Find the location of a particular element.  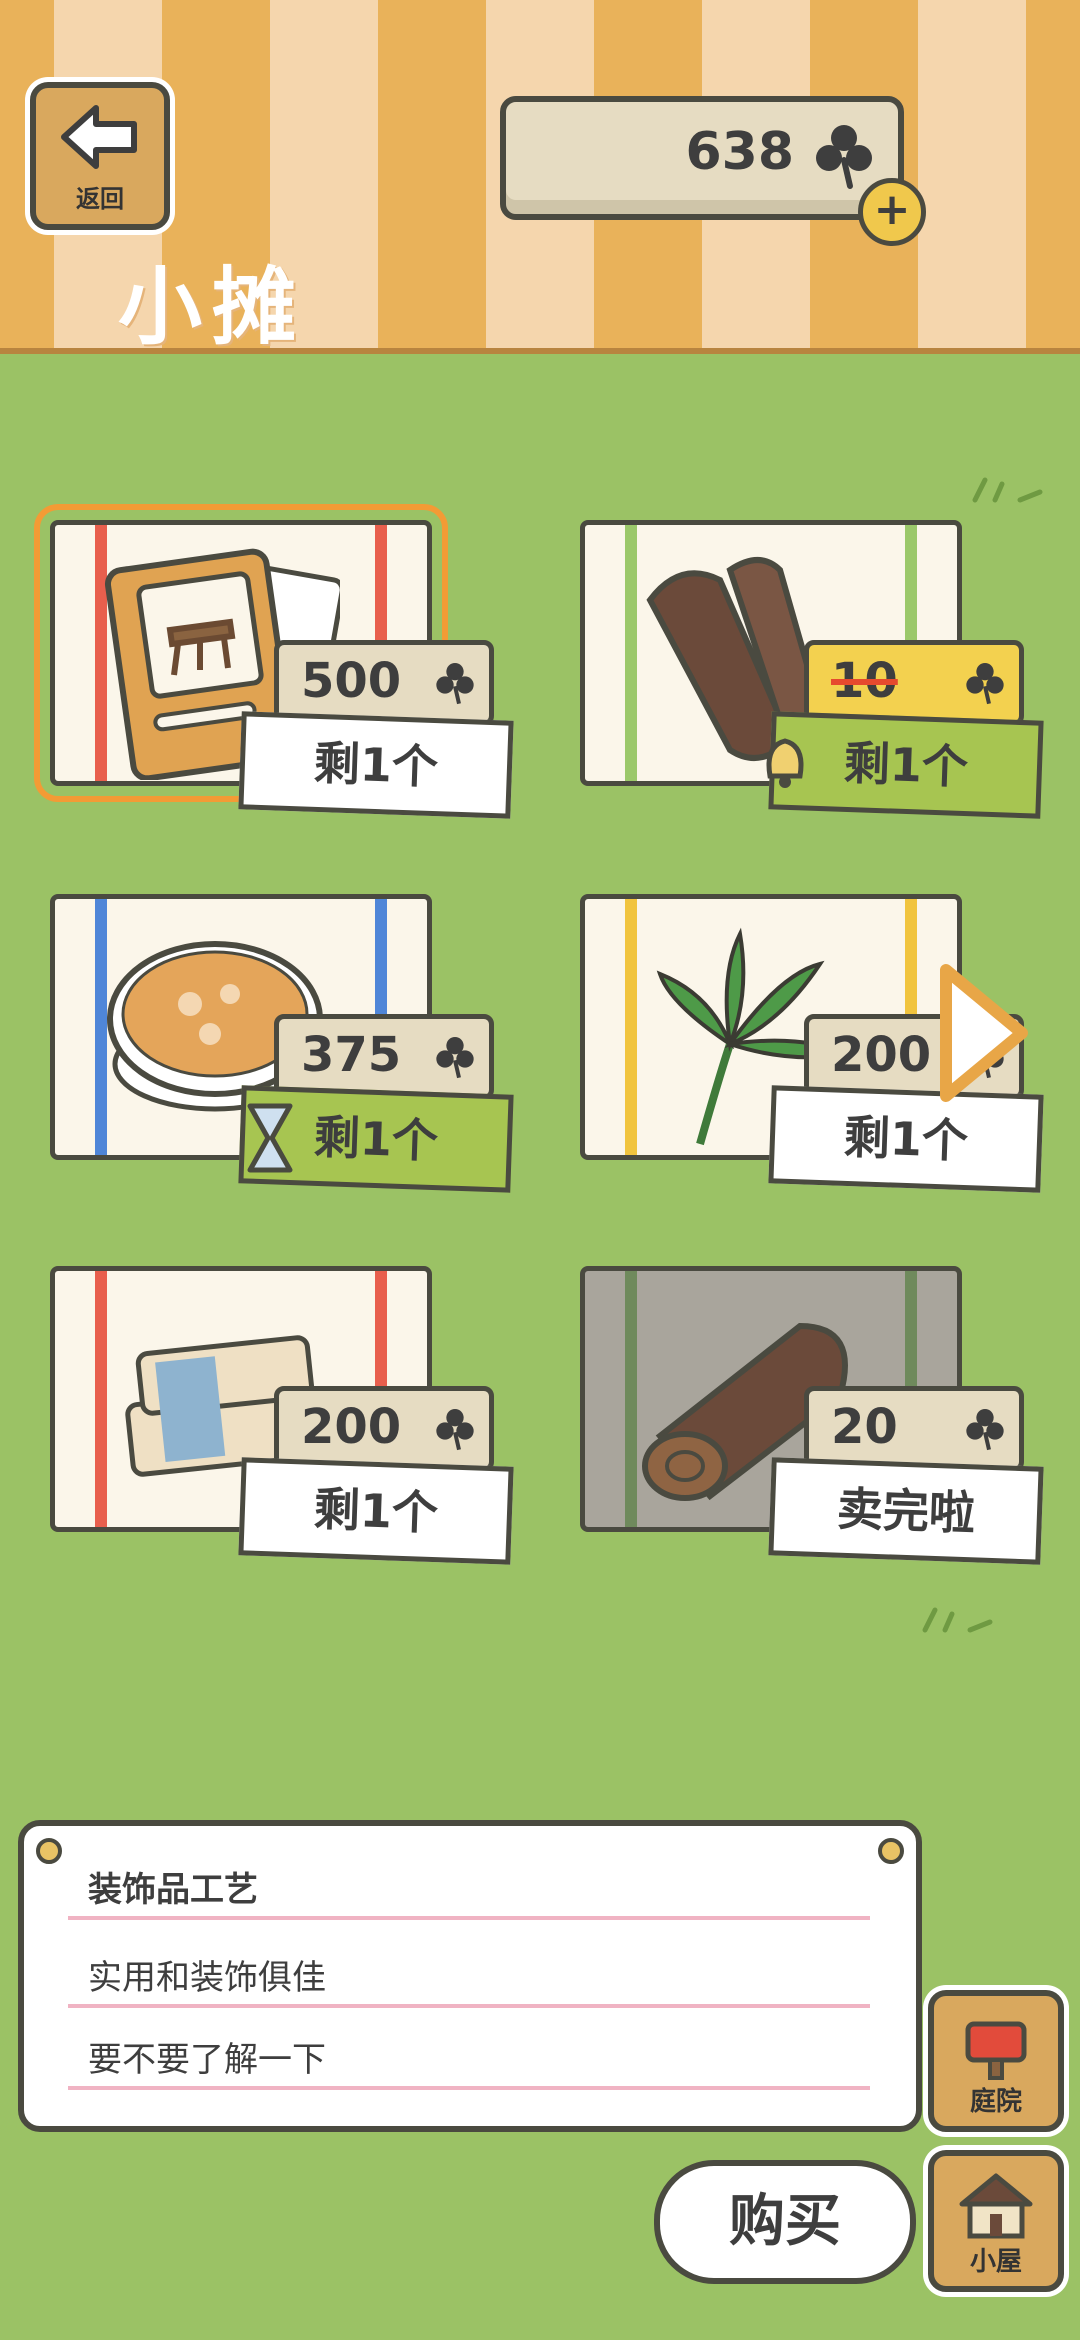

next-page-arrow-icon is located at coordinates (984, 1033).